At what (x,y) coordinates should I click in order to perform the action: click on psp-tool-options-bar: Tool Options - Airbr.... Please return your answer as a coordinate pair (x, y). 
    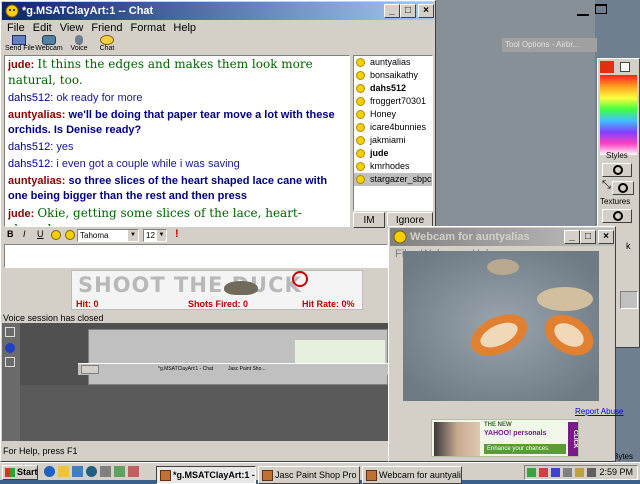
    Looking at the image, I should click on (549, 45).